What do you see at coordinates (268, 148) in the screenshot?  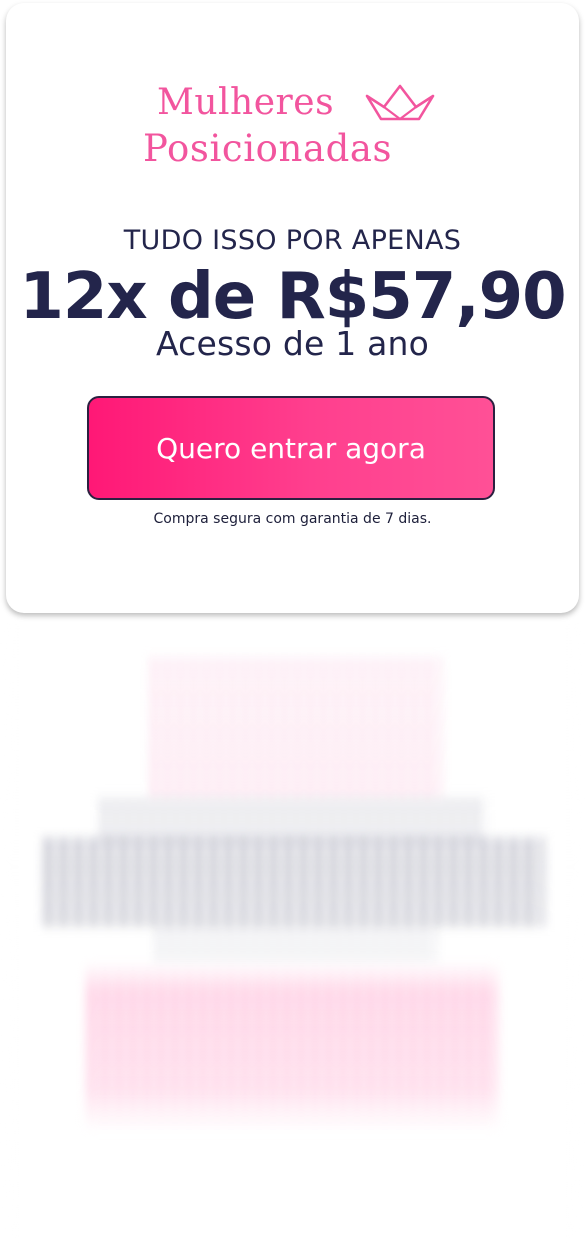 I see `brand-name-line2: Posicionadas` at bounding box center [268, 148].